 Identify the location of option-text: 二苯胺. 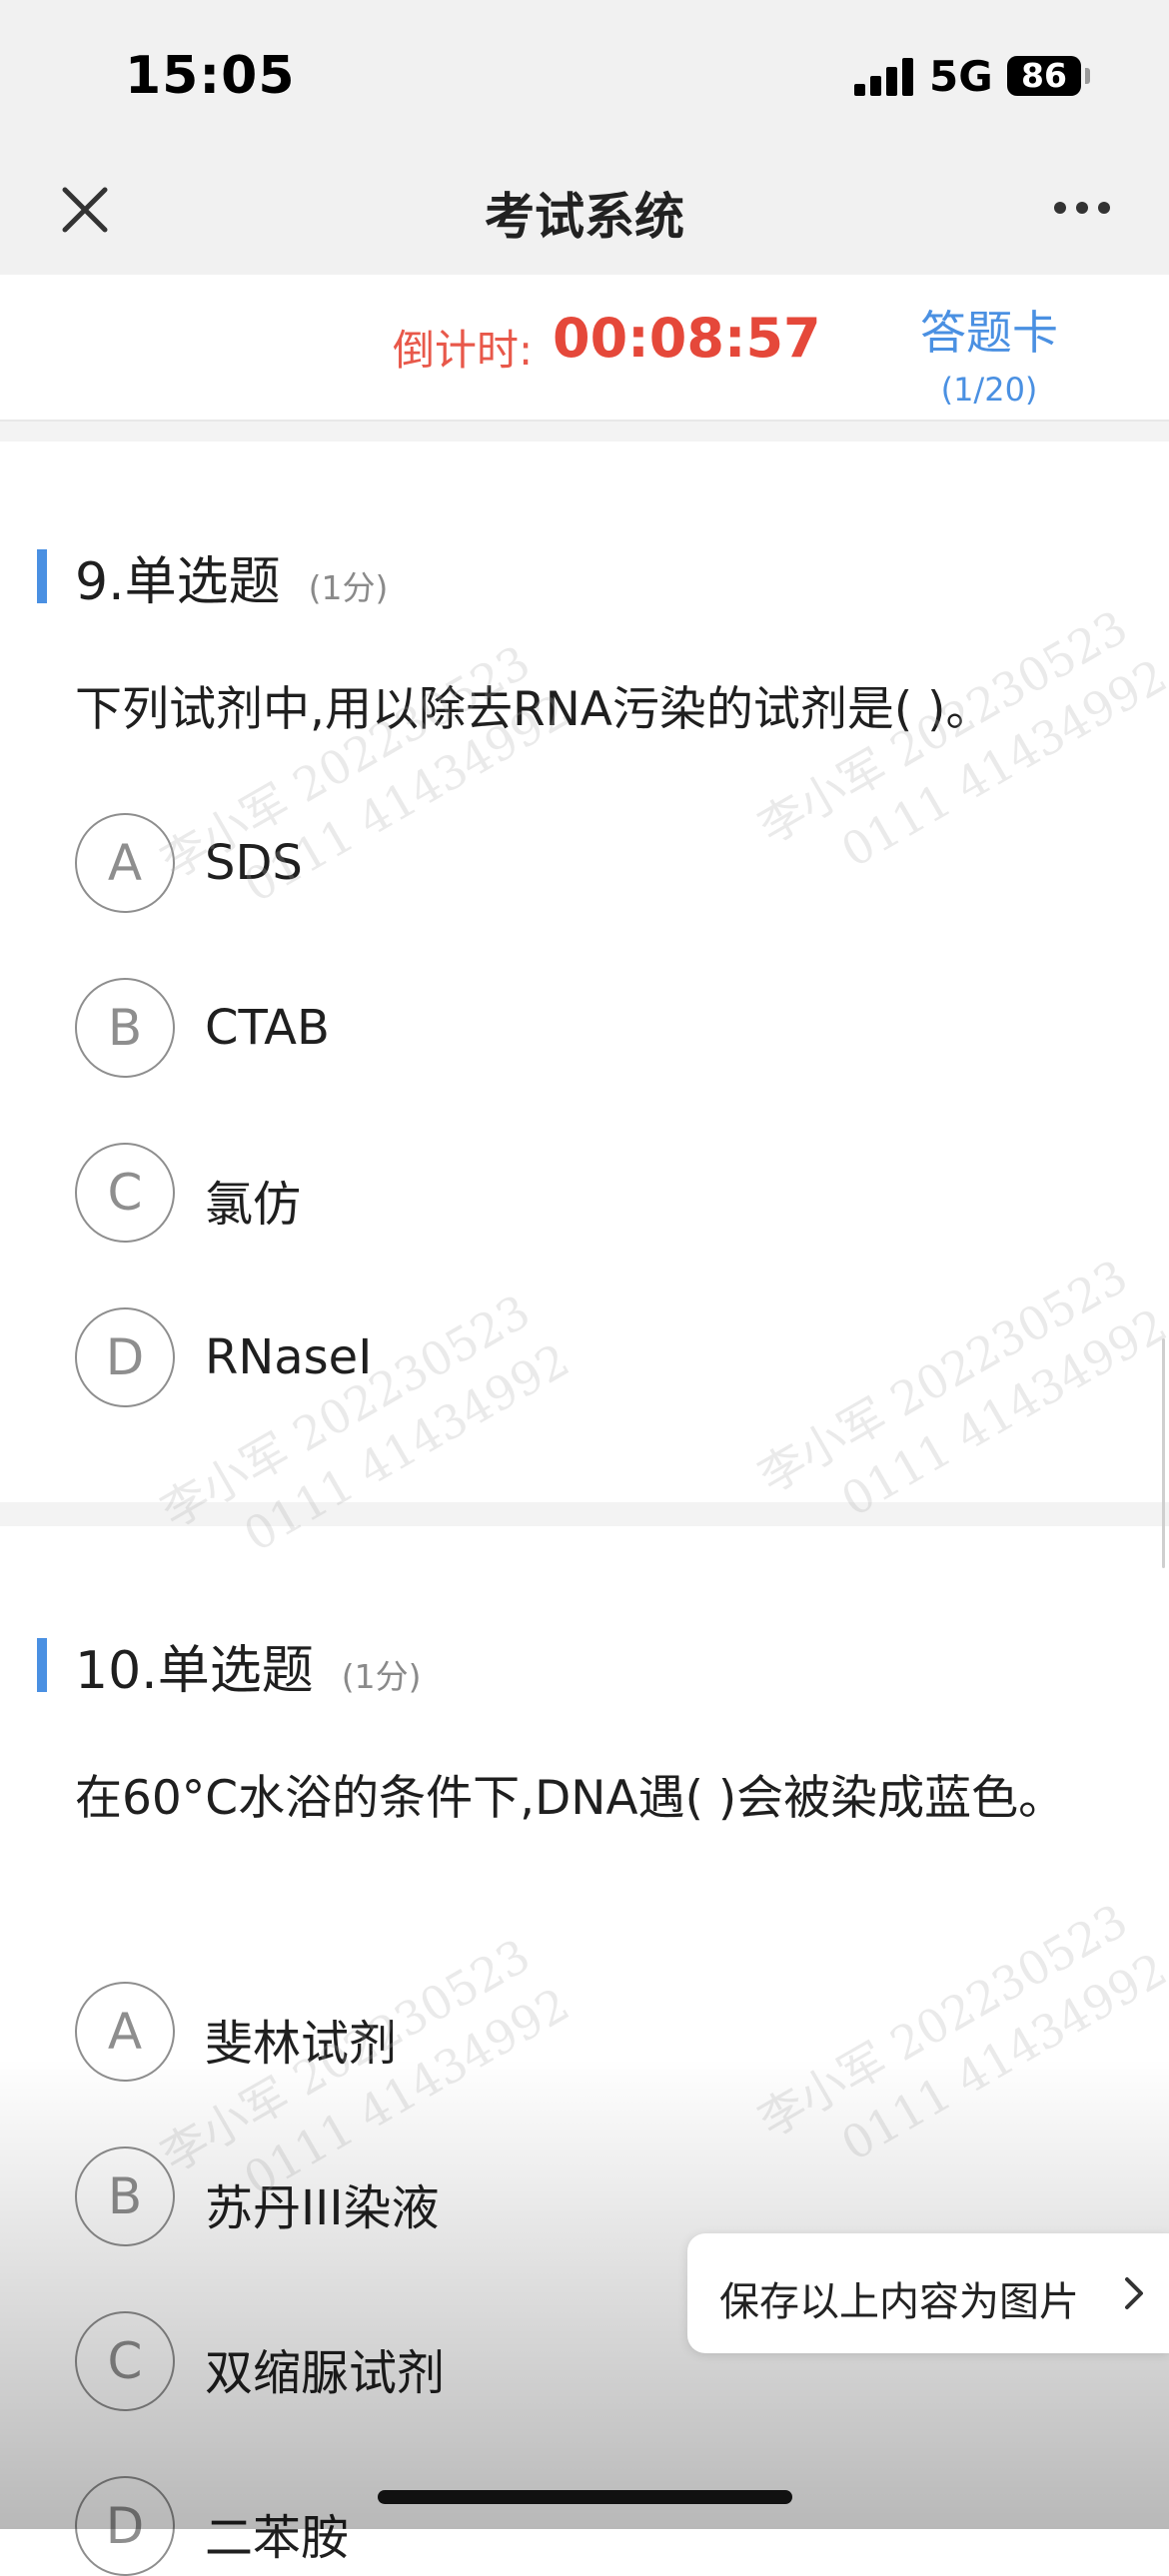
(277, 2538).